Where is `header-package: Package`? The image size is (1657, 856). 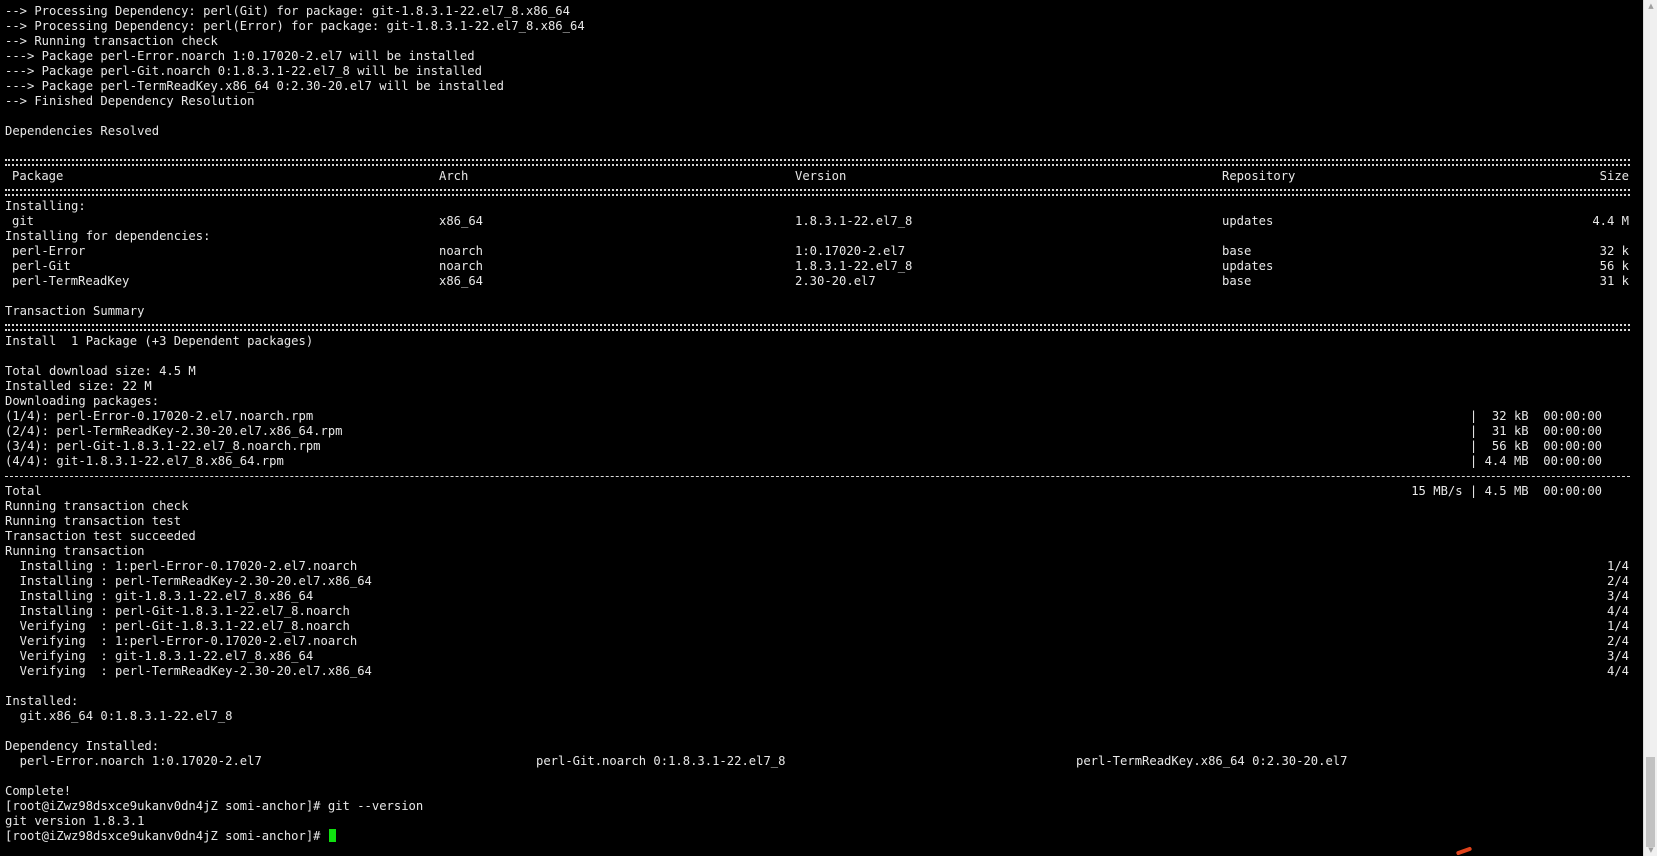 header-package: Package is located at coordinates (38, 176).